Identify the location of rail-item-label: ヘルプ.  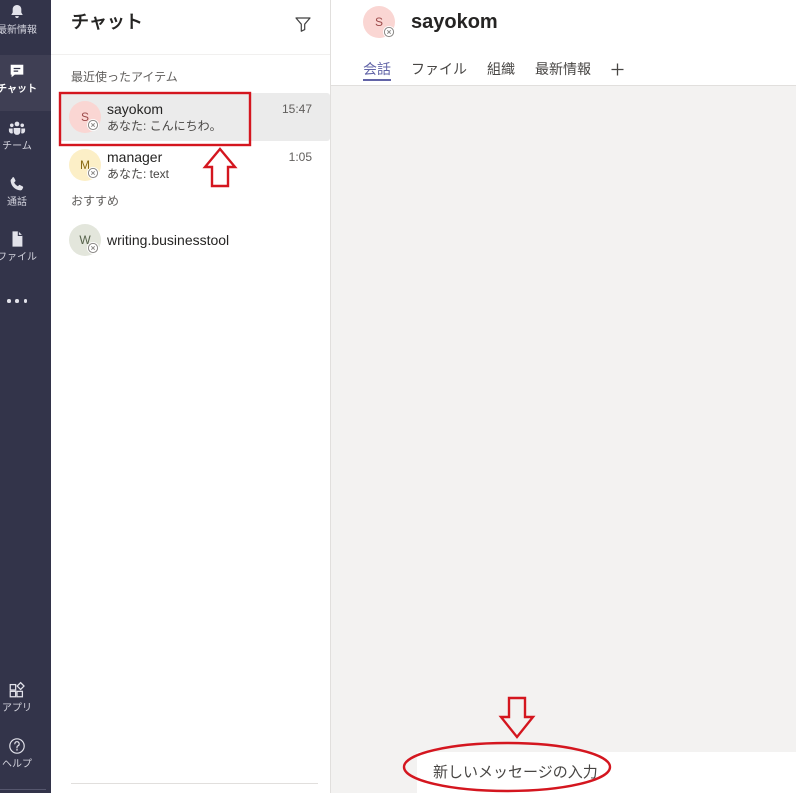
(17, 764).